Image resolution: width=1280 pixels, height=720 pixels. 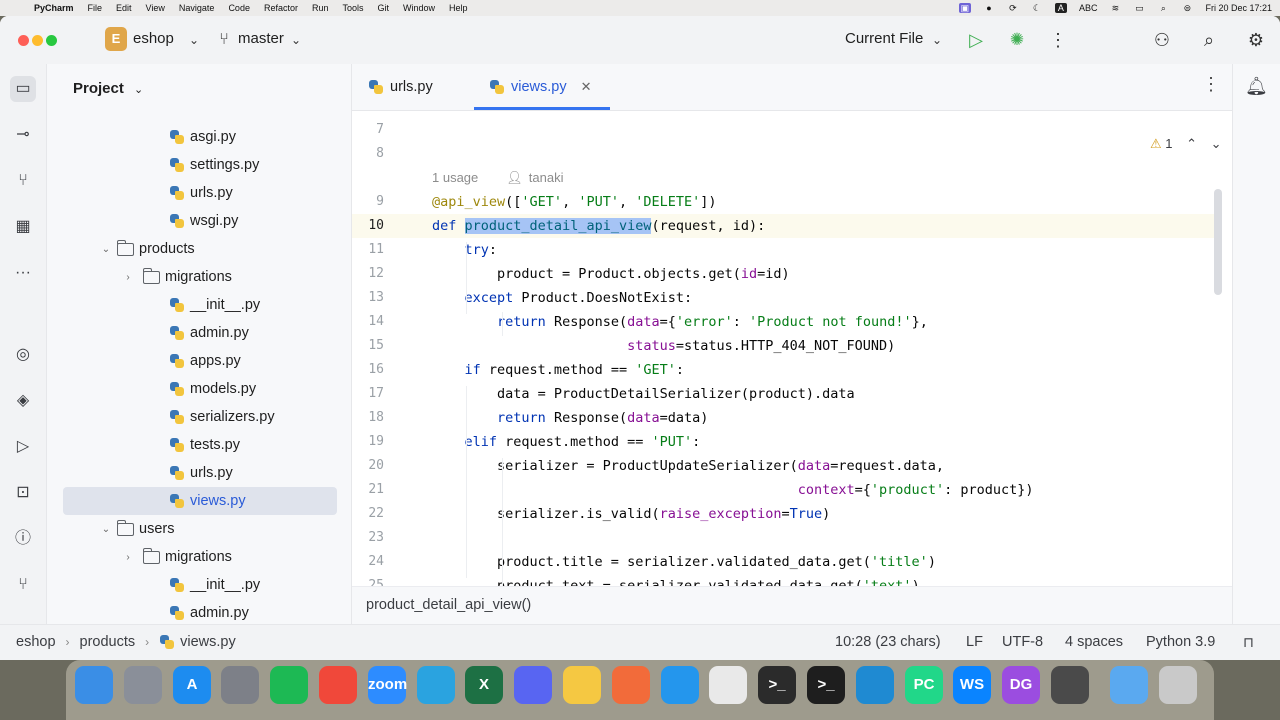 I want to click on zoom-window-button, so click(x=51, y=40).